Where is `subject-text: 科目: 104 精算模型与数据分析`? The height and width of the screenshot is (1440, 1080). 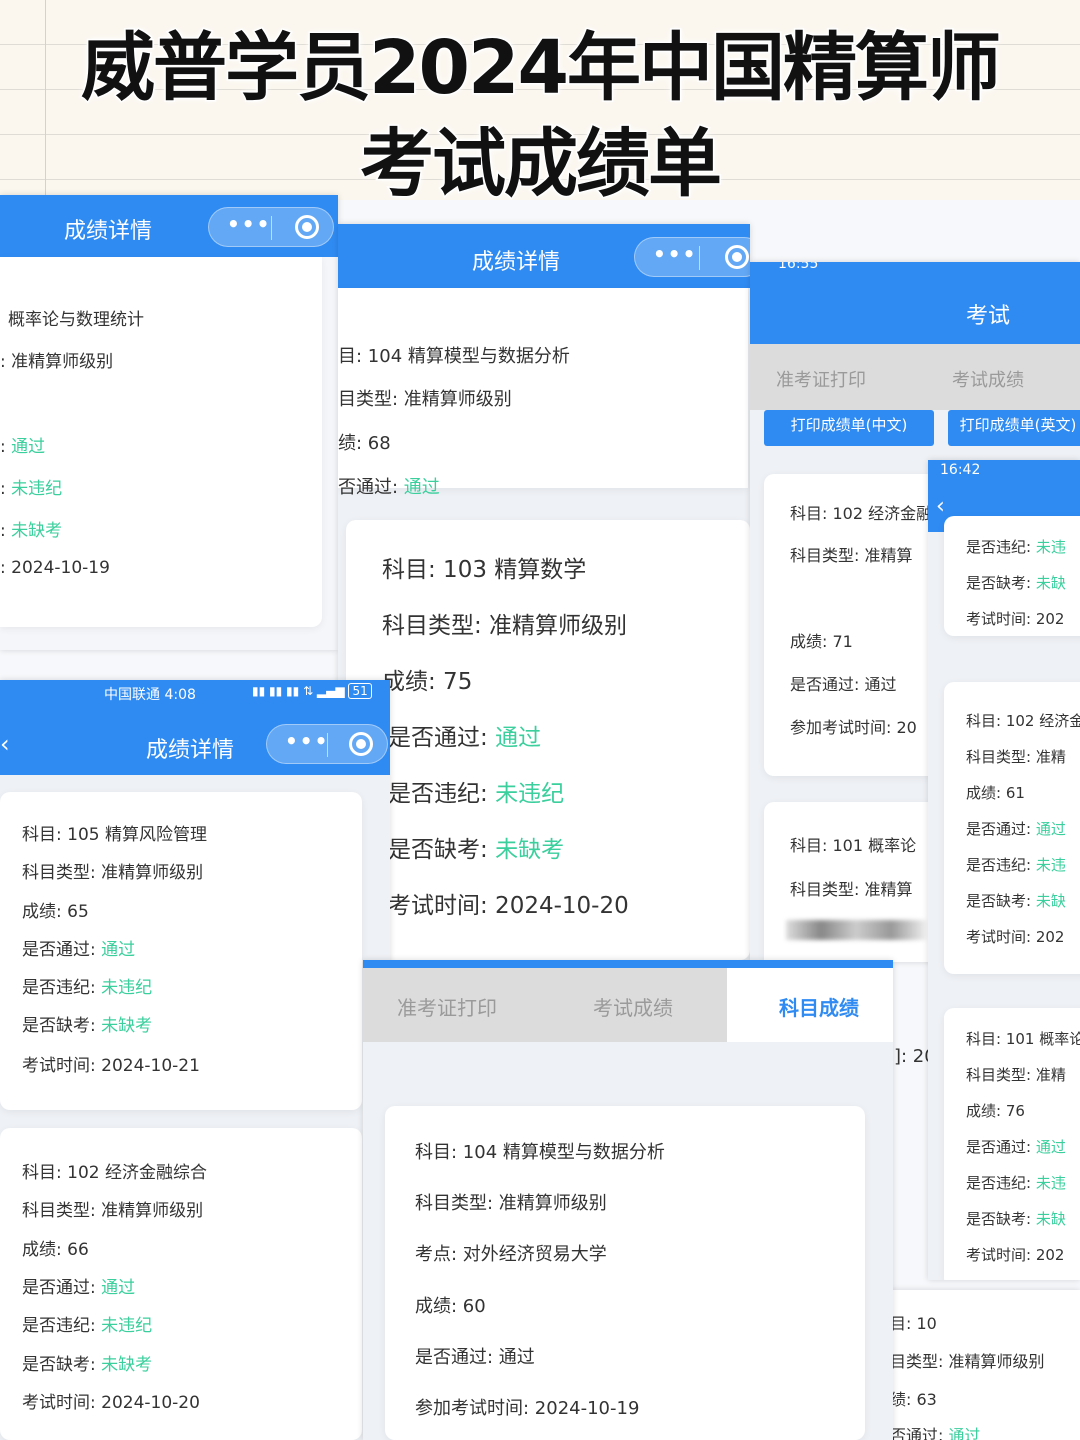 subject-text: 科目: 104 精算模型与数据分析 is located at coordinates (540, 1152).